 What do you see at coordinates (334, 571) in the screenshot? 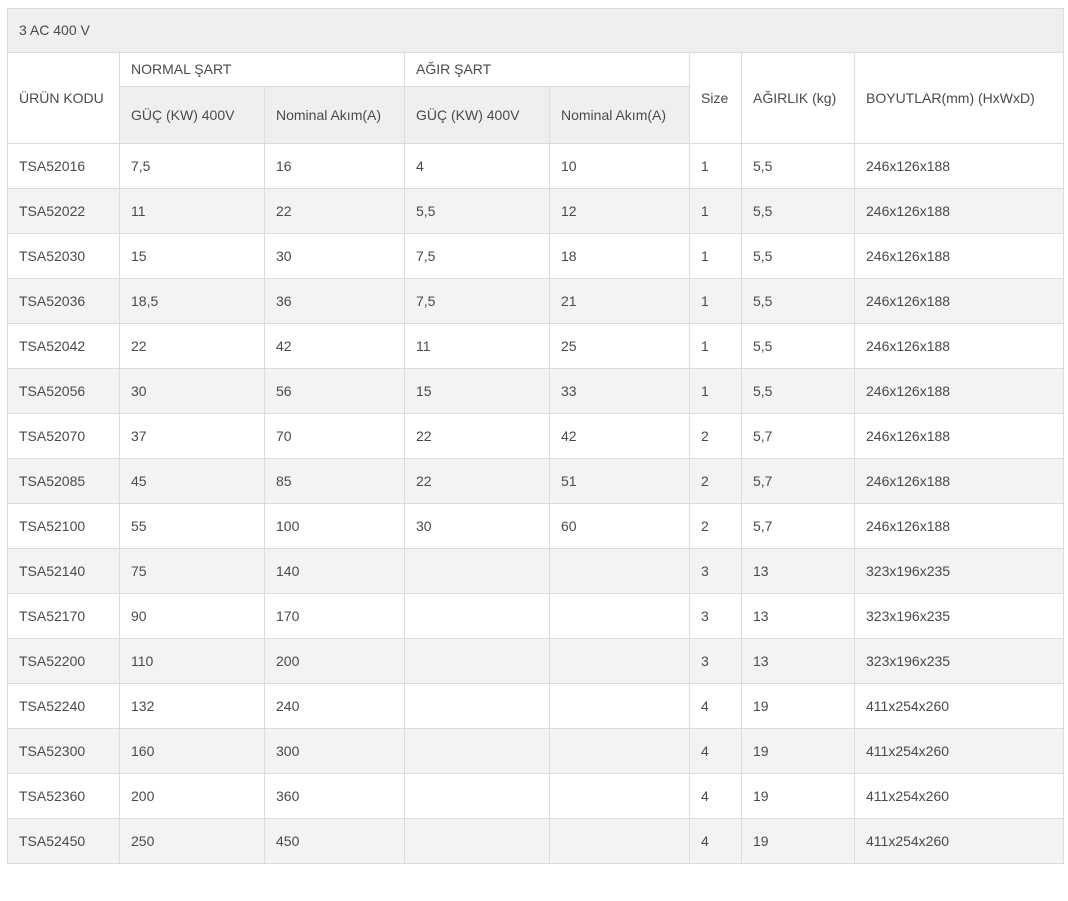
I see `cell-normal-current: 140` at bounding box center [334, 571].